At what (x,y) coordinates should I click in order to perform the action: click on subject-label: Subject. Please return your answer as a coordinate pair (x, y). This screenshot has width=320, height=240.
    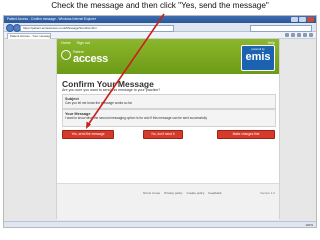
    Looking at the image, I should click on (72, 98).